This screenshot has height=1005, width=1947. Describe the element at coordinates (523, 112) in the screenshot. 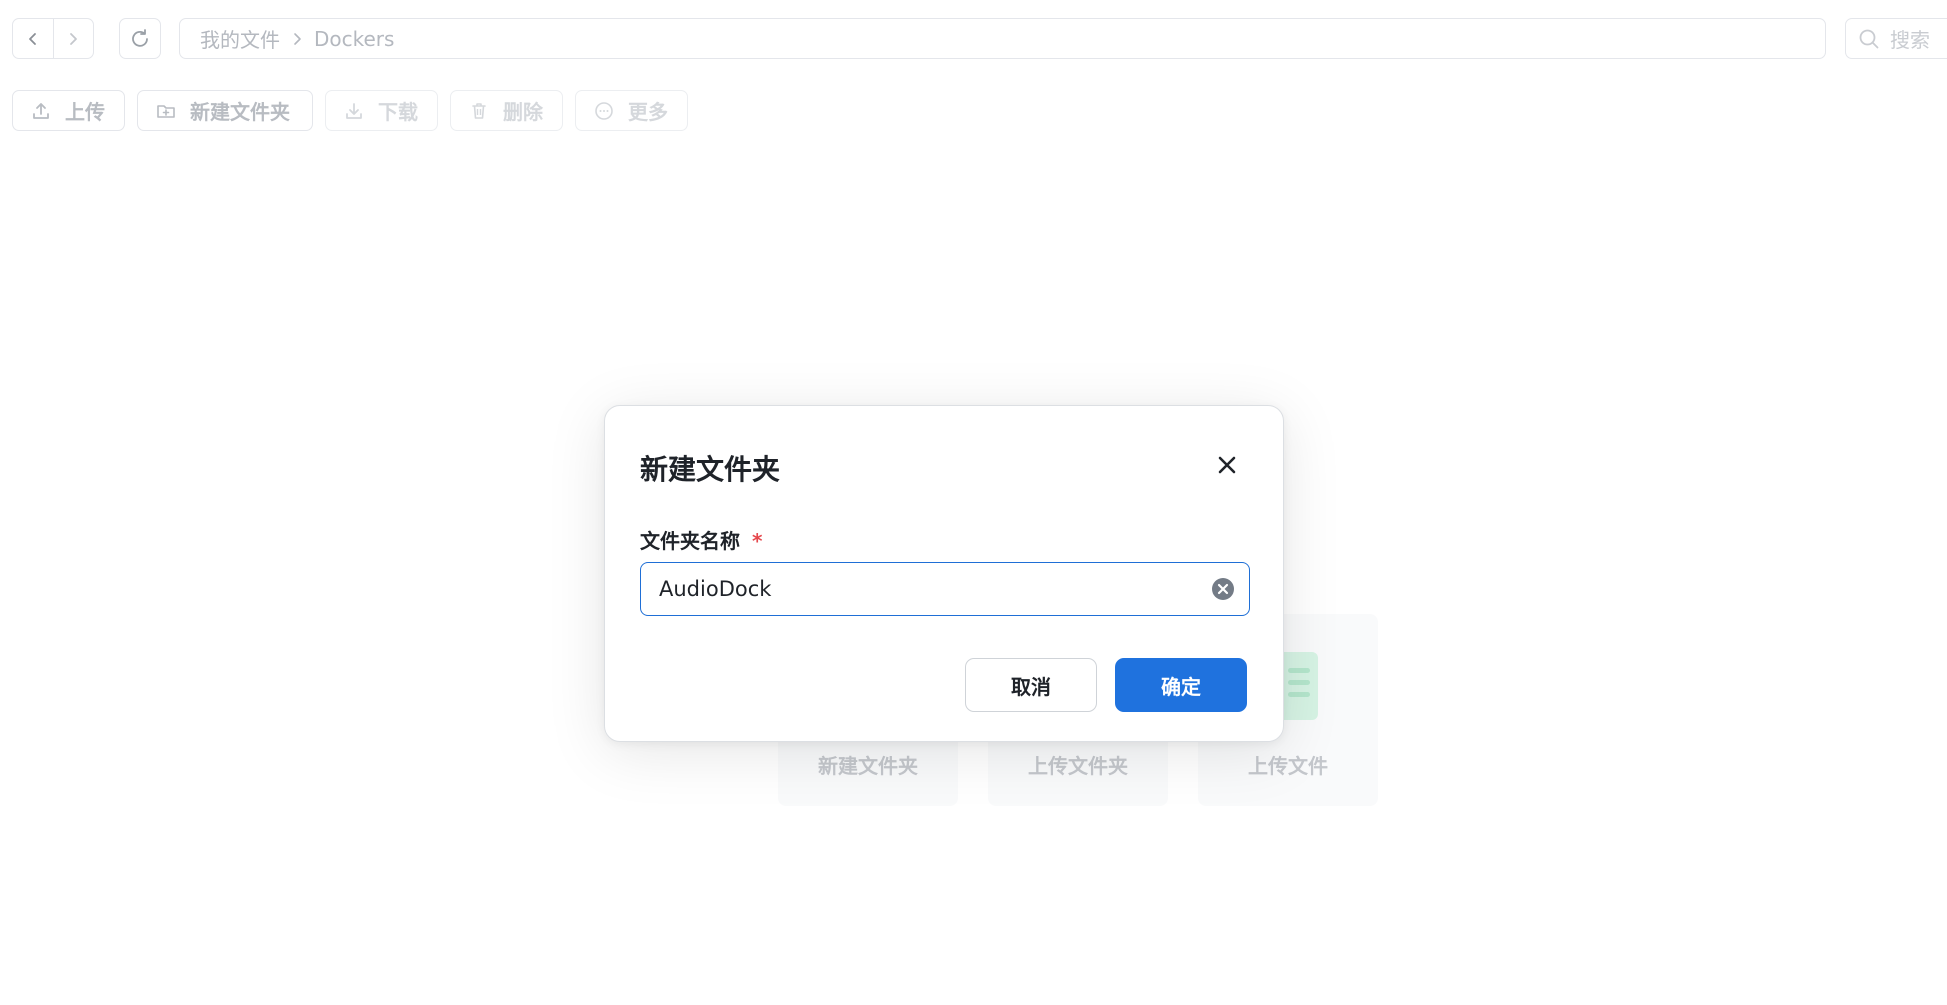

I see `delete-label: 删除` at that location.